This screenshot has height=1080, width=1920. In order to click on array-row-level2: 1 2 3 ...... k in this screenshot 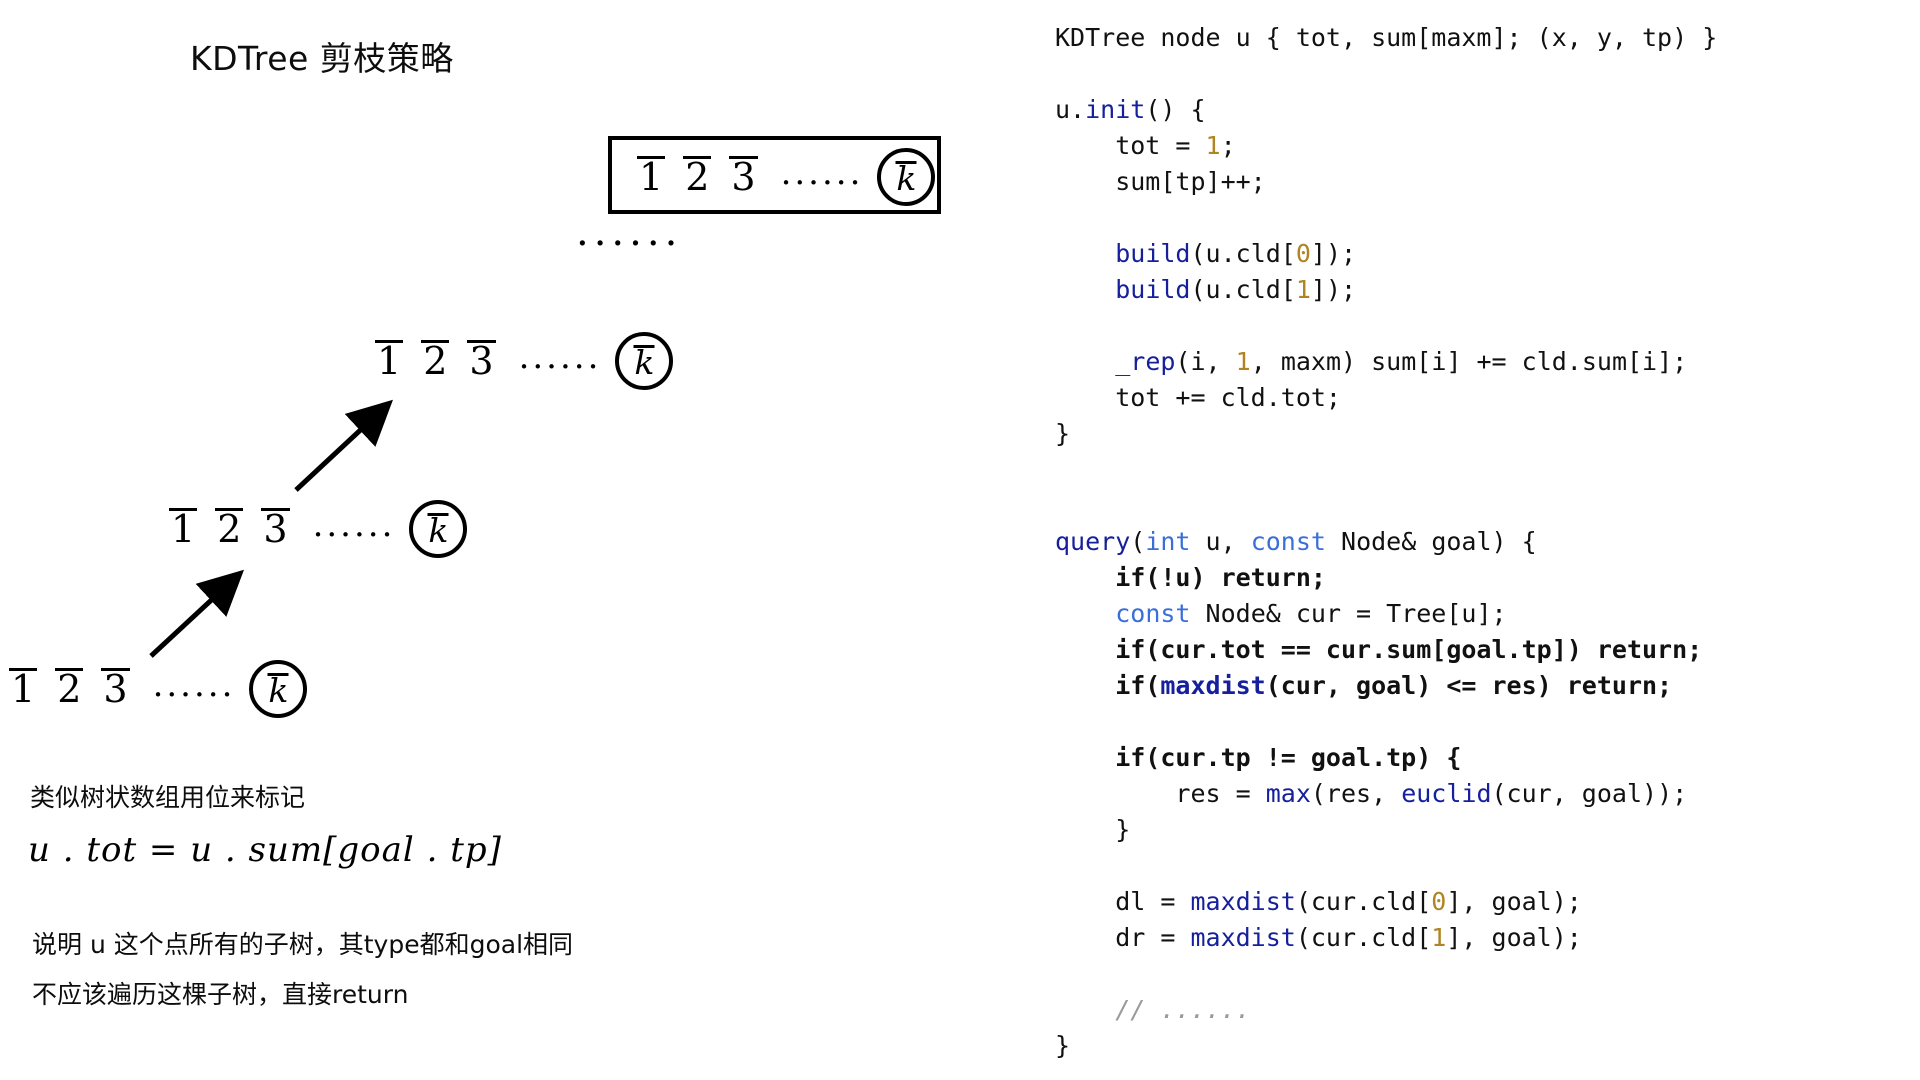, I will do `click(520, 361)`.